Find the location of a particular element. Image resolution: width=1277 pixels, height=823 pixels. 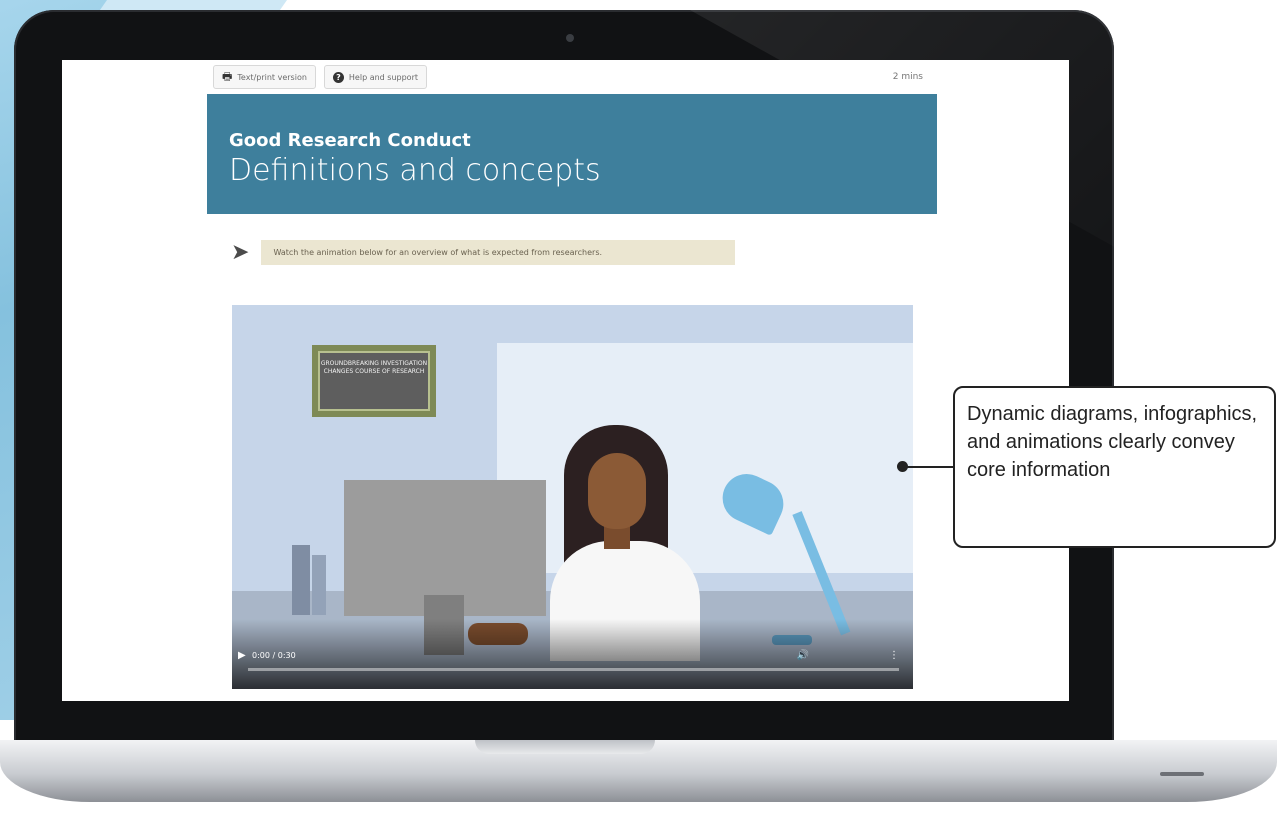

video-scene-window is located at coordinates (705, 458).